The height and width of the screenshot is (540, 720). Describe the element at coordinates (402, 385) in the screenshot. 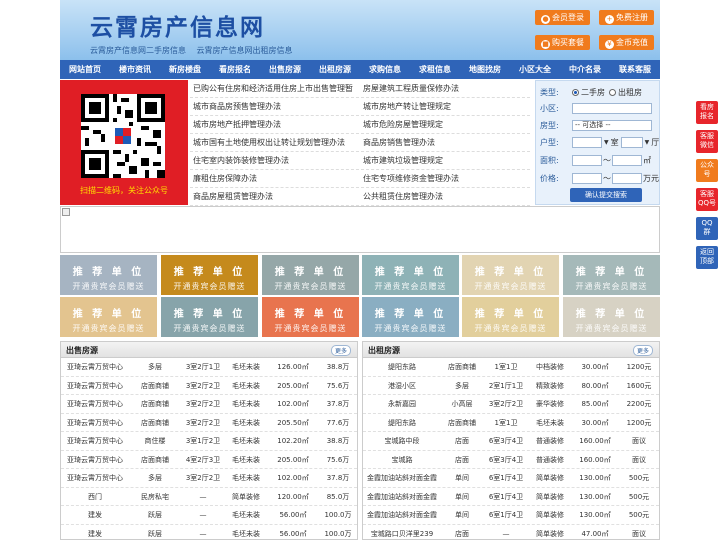

I see `table-cell: 港湿小区` at that location.